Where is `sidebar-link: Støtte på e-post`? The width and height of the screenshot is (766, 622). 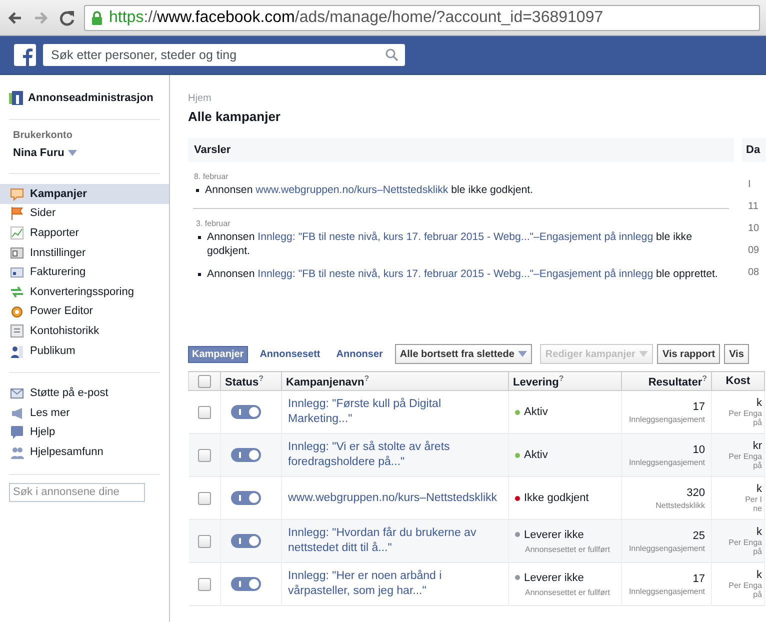 sidebar-link: Støtte på e-post is located at coordinates (84, 393).